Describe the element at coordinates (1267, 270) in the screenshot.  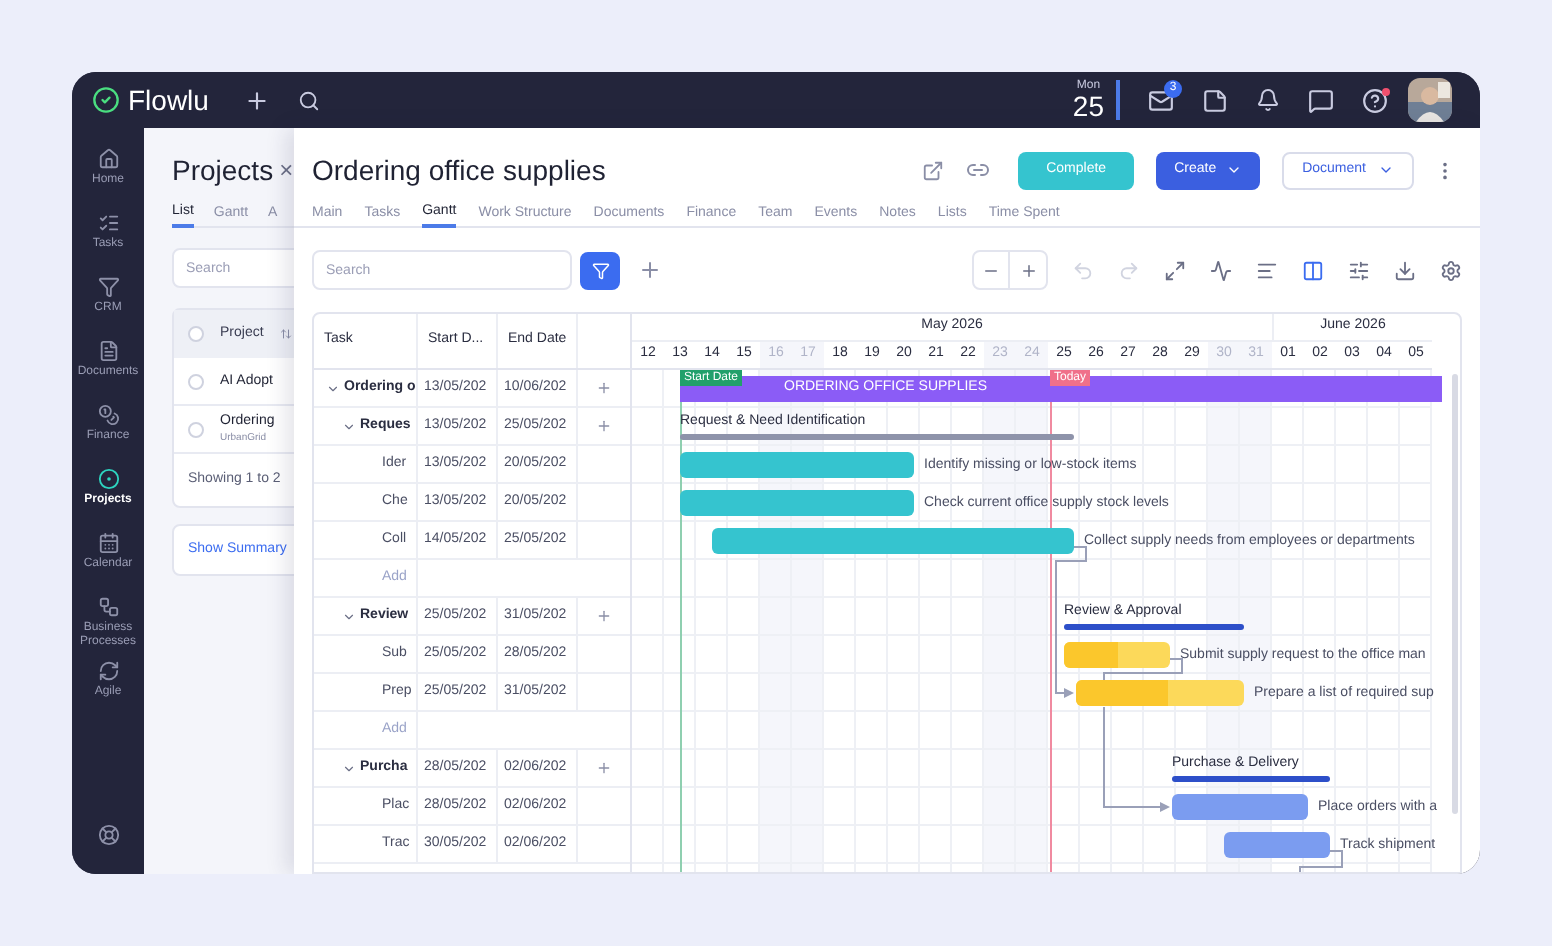
I see `bars-icon` at that location.